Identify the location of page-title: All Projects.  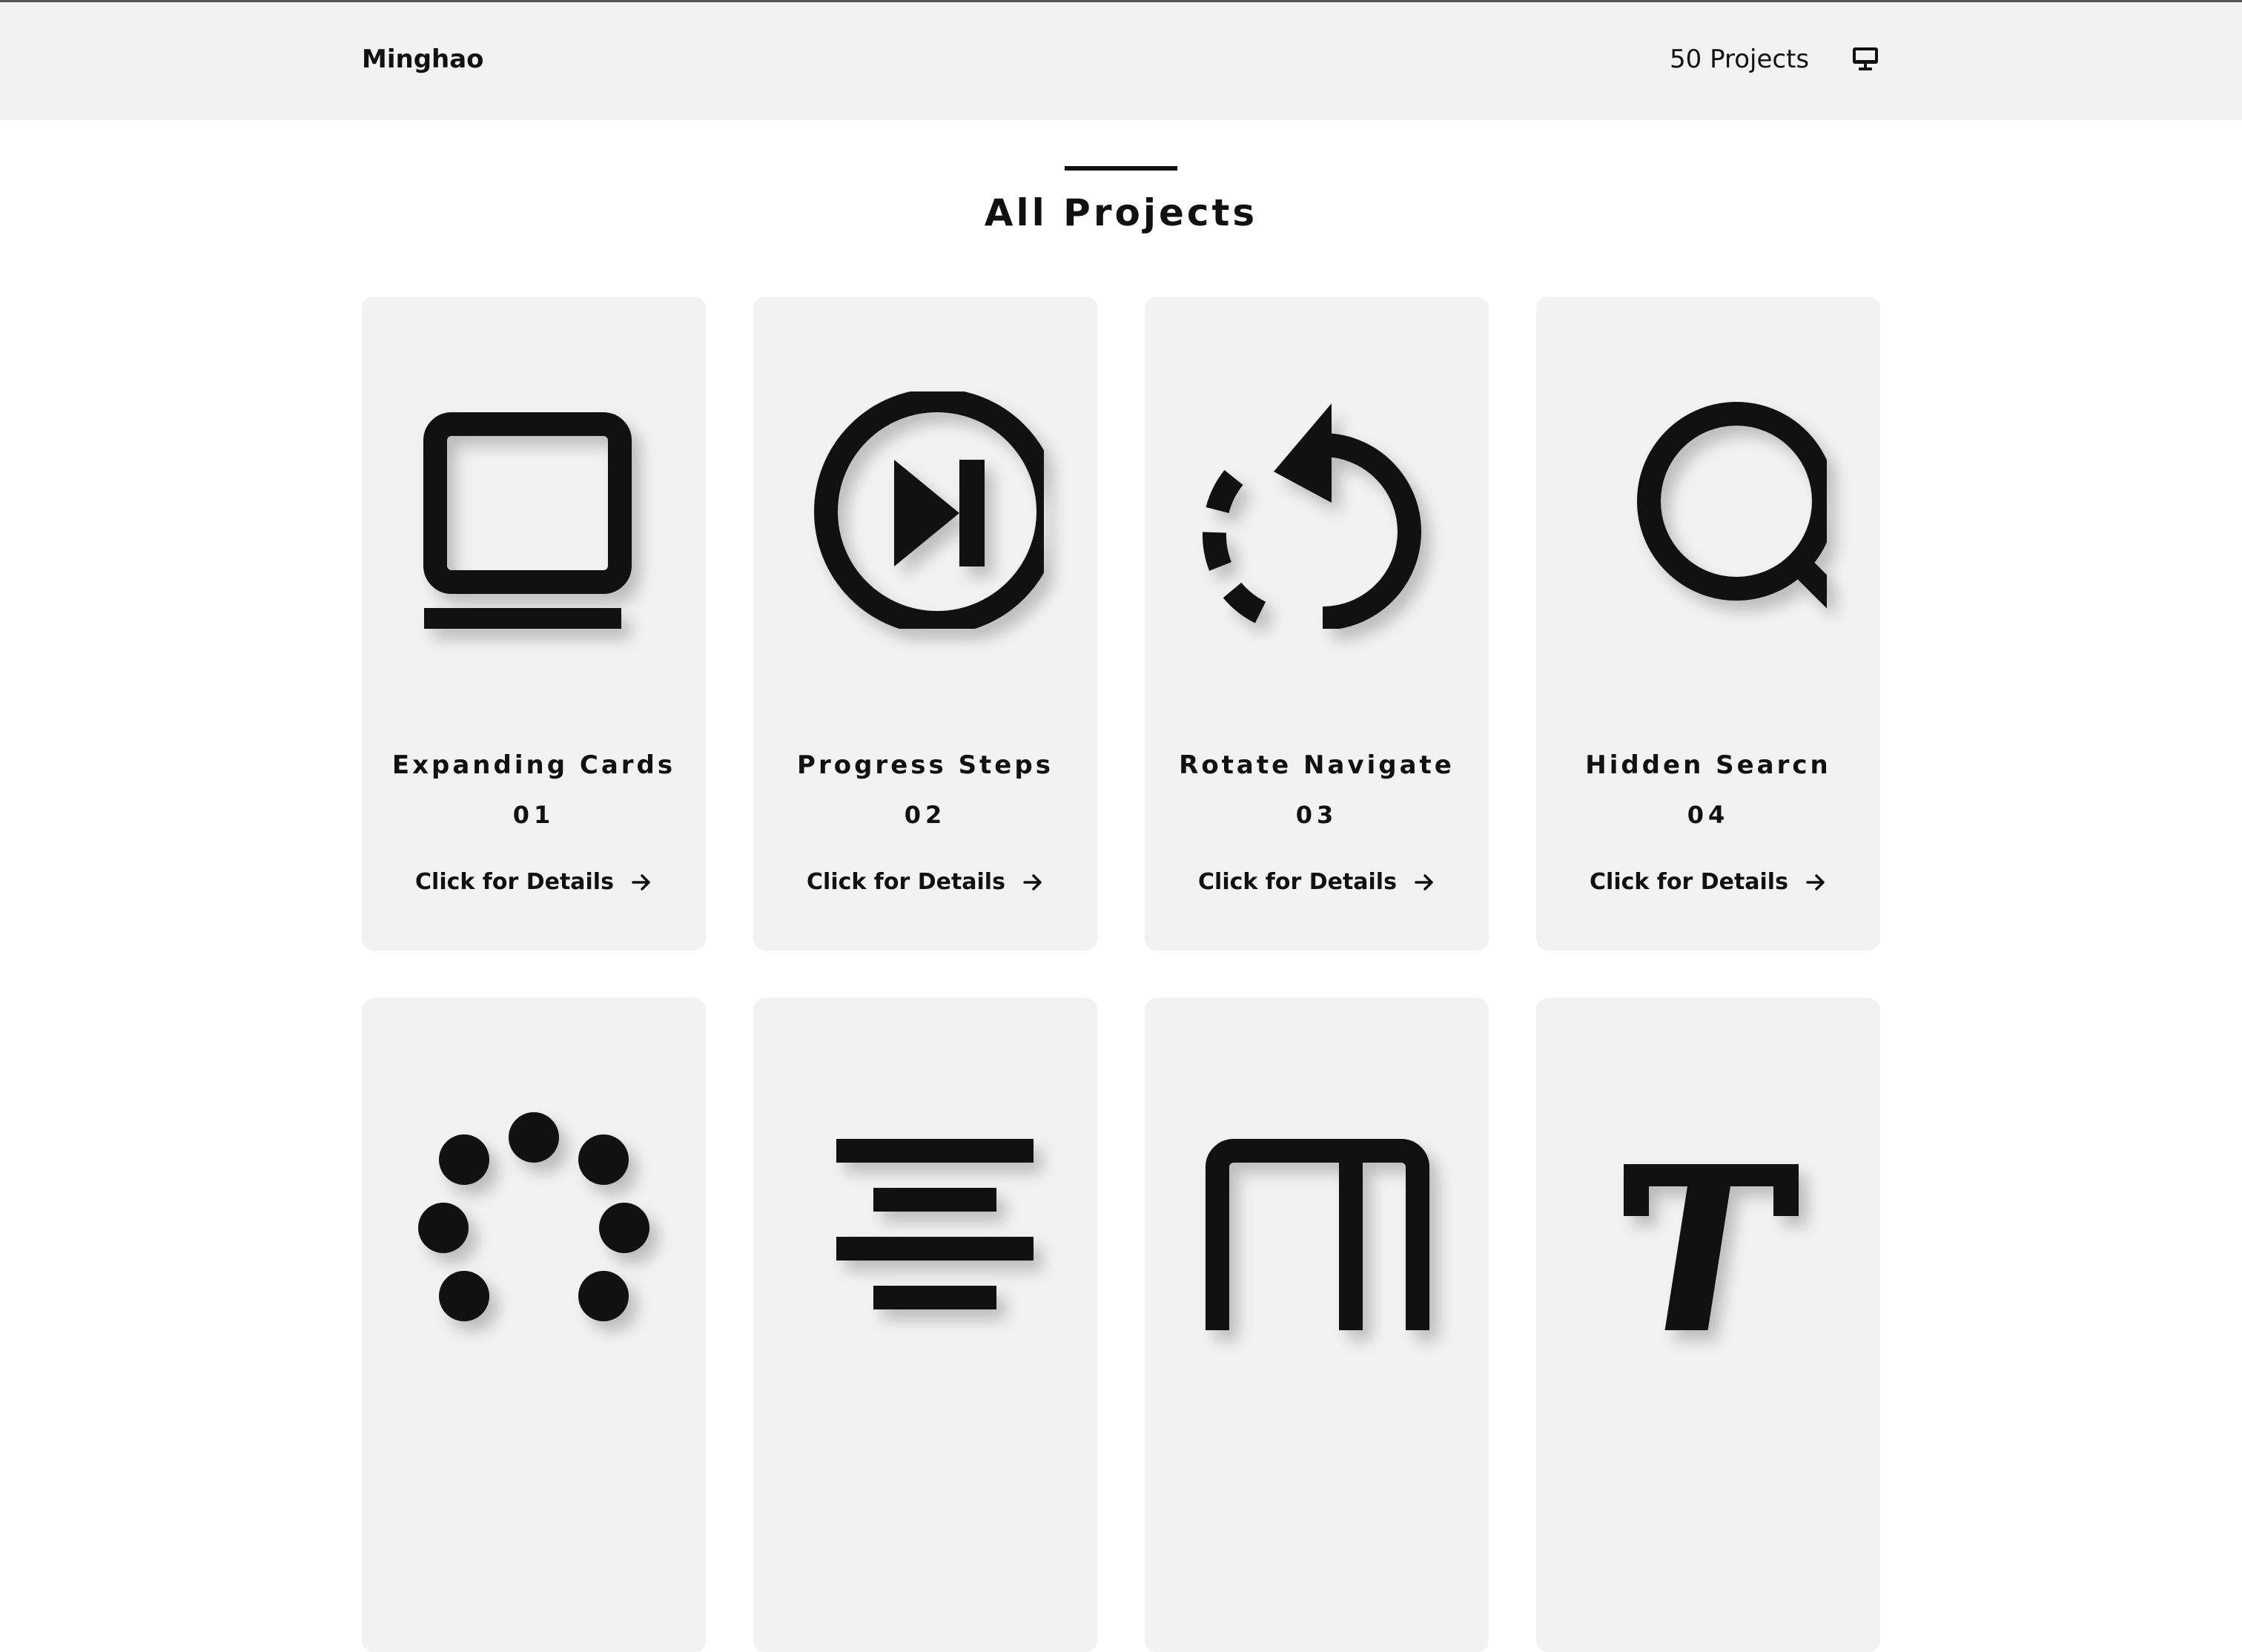
(1121, 213).